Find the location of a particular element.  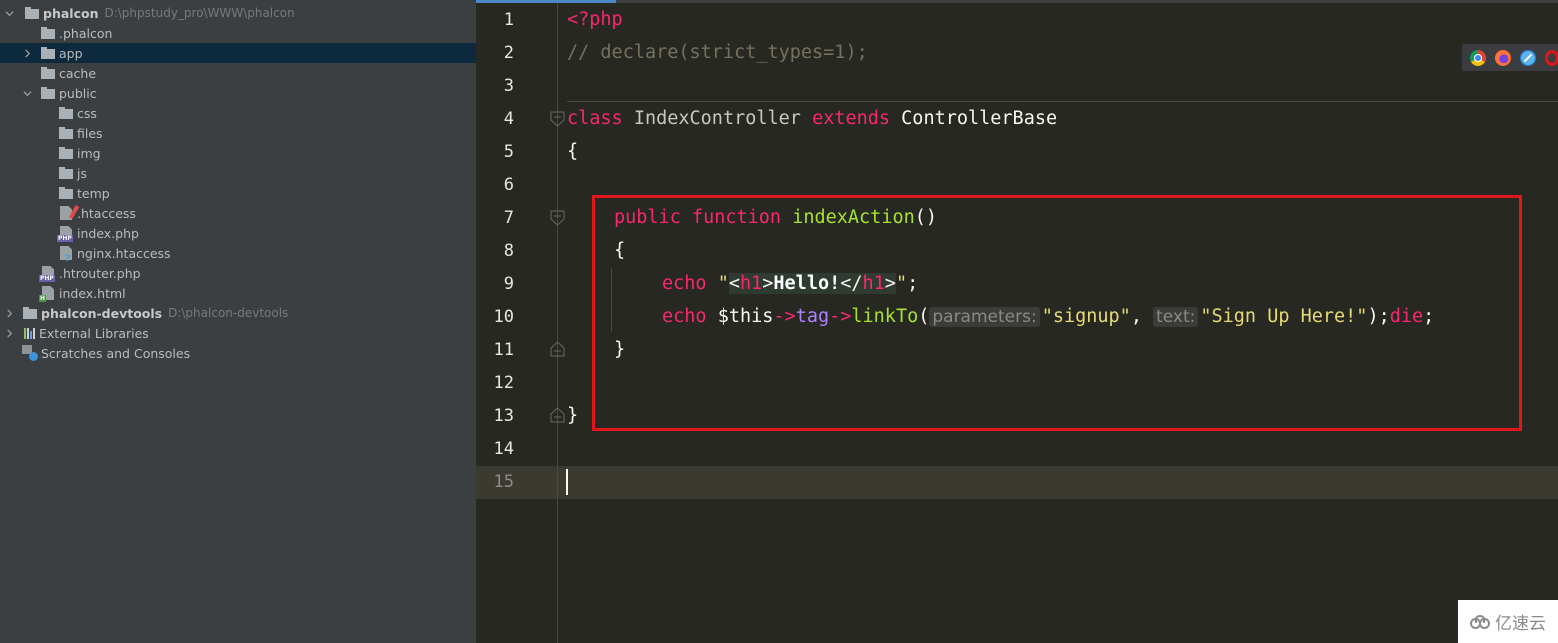

parent-class: ControllerBase is located at coordinates (979, 118).